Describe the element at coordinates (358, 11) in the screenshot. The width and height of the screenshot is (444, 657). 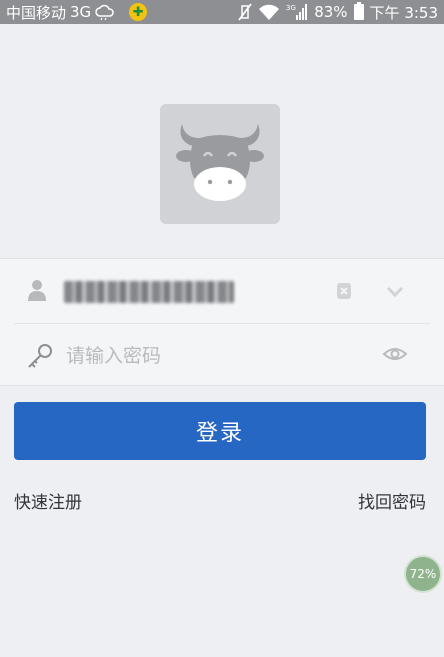
I see `battery-icon` at that location.